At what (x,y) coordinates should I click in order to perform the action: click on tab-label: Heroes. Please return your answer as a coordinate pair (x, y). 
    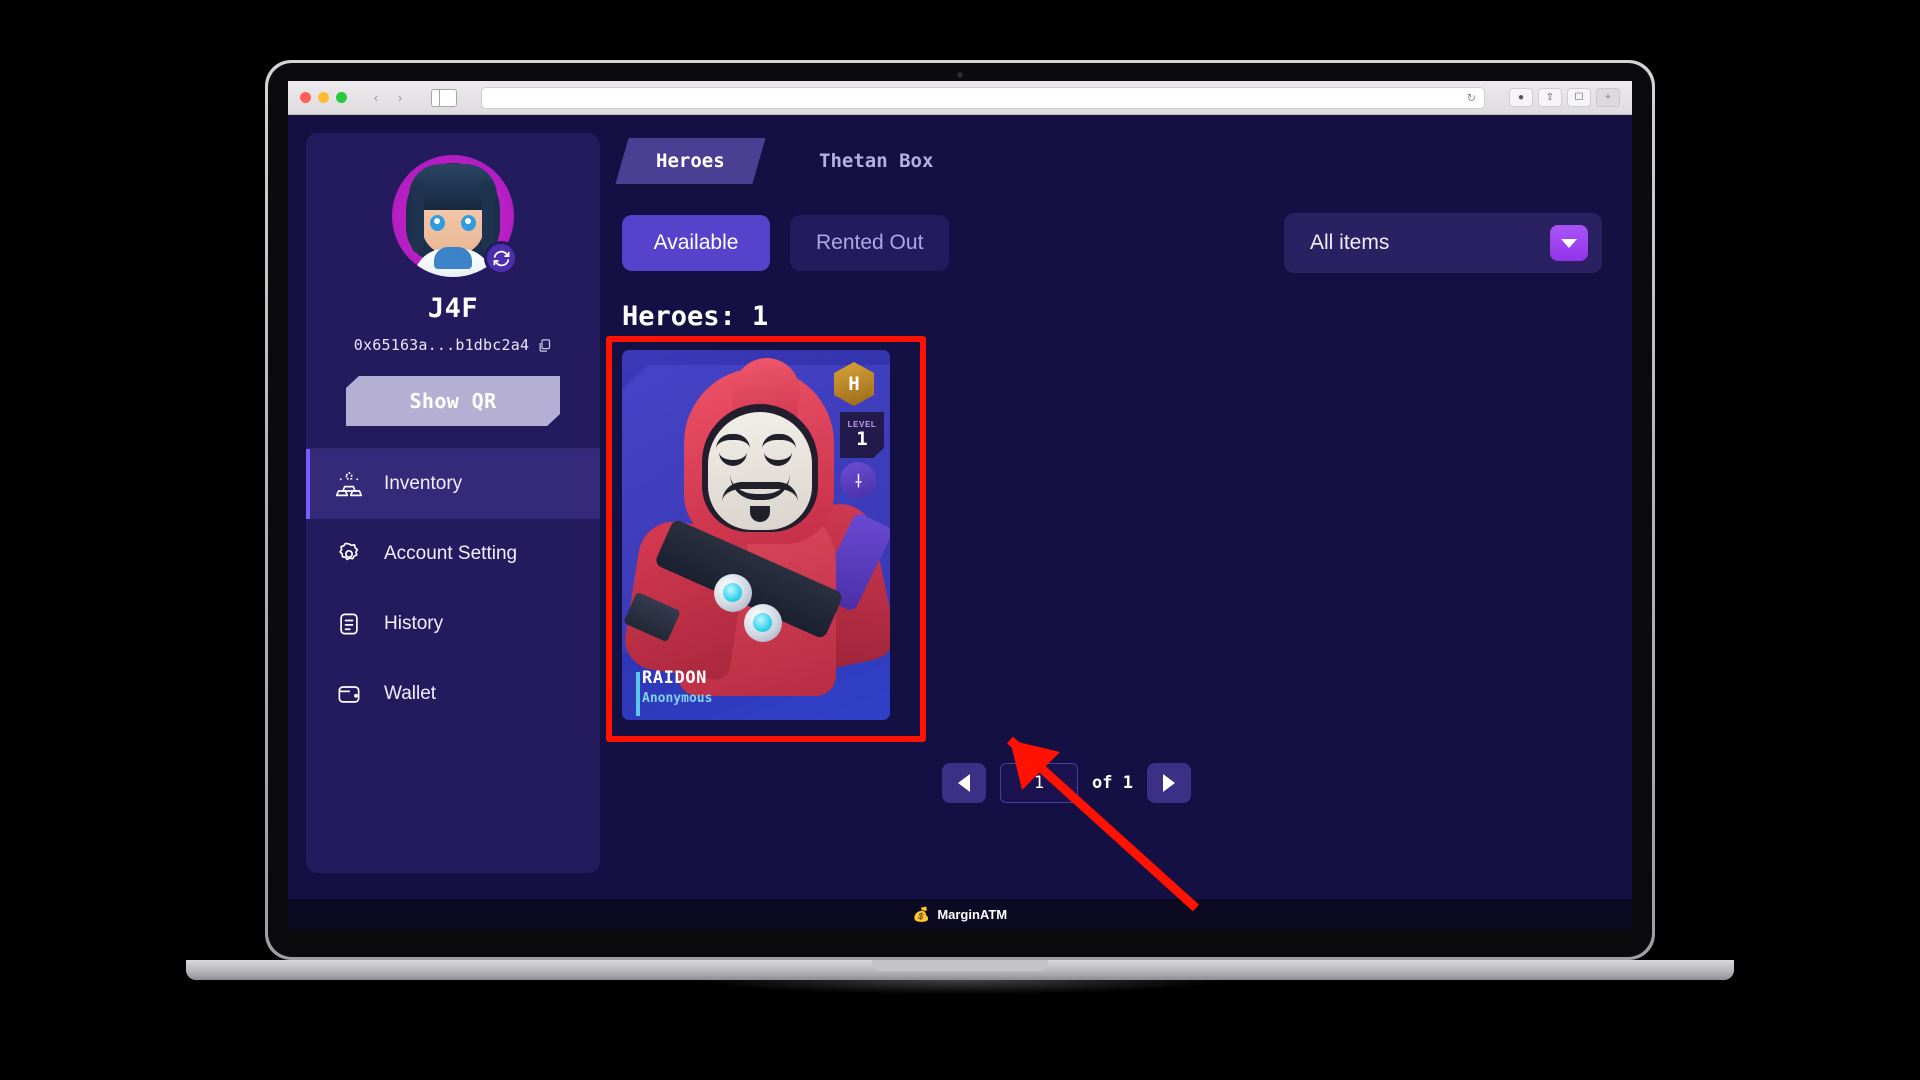
    Looking at the image, I should click on (690, 161).